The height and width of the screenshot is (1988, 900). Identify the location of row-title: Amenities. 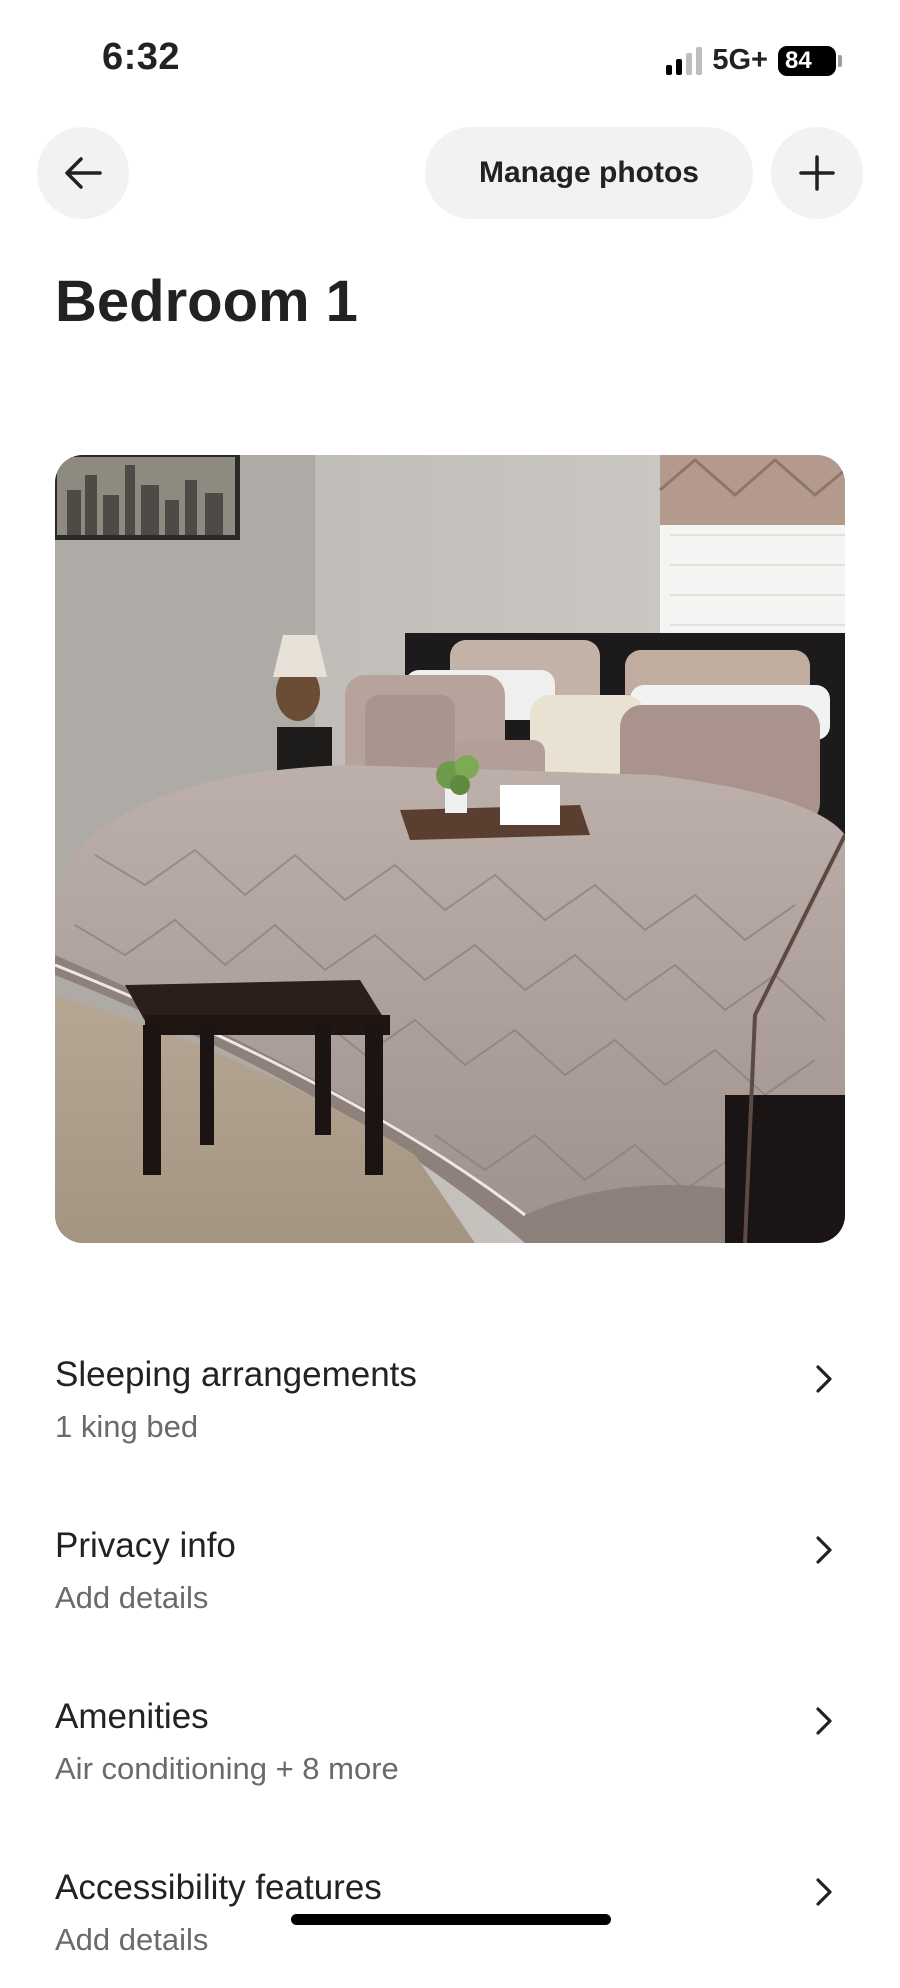
(132, 1716).